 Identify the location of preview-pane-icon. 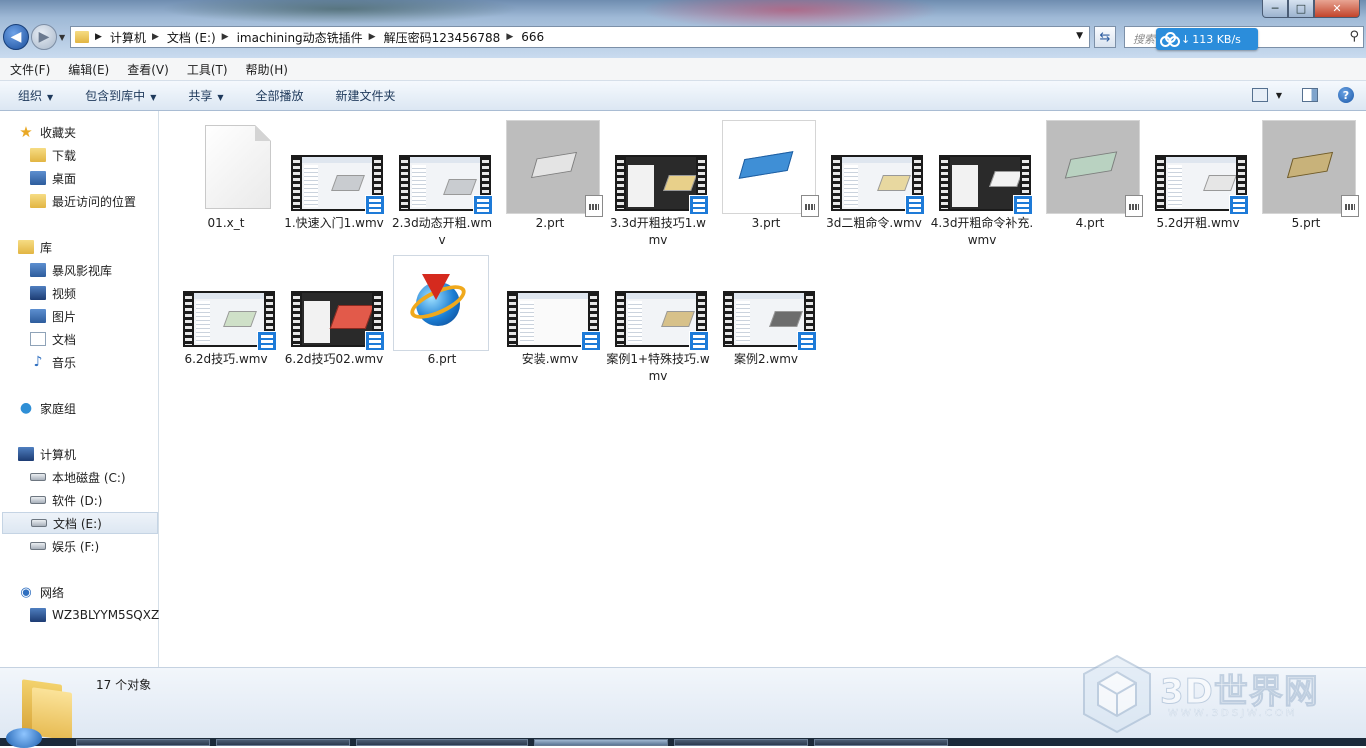
(1310, 95).